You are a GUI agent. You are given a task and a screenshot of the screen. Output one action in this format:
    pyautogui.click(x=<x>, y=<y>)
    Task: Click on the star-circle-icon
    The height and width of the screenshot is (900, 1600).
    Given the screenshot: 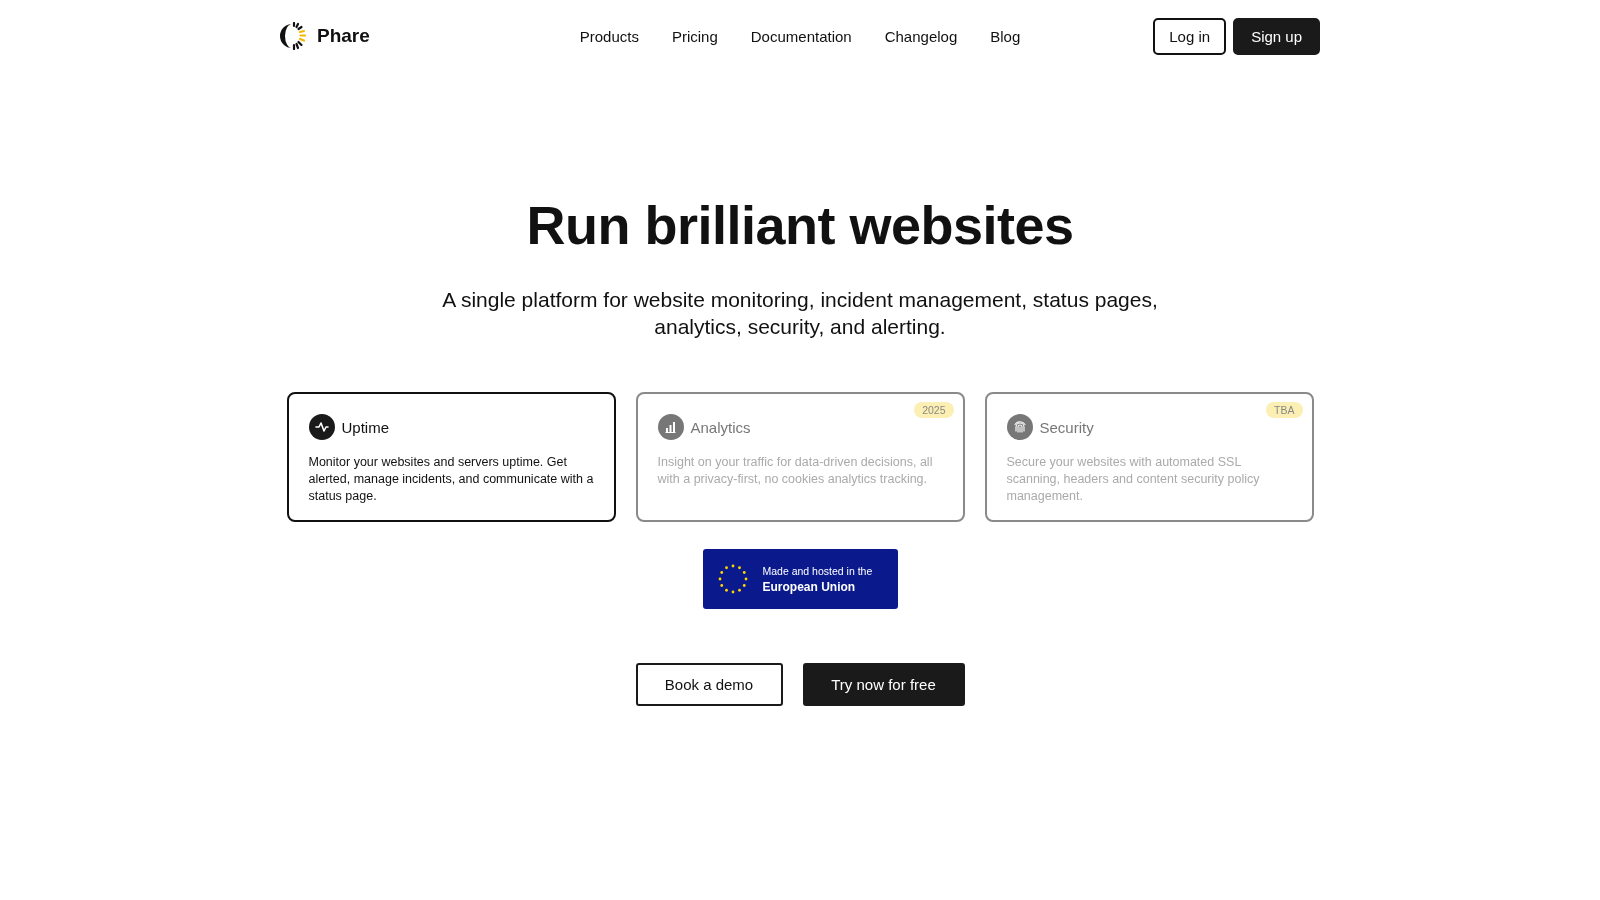 What is the action you would take?
    pyautogui.click(x=732, y=579)
    